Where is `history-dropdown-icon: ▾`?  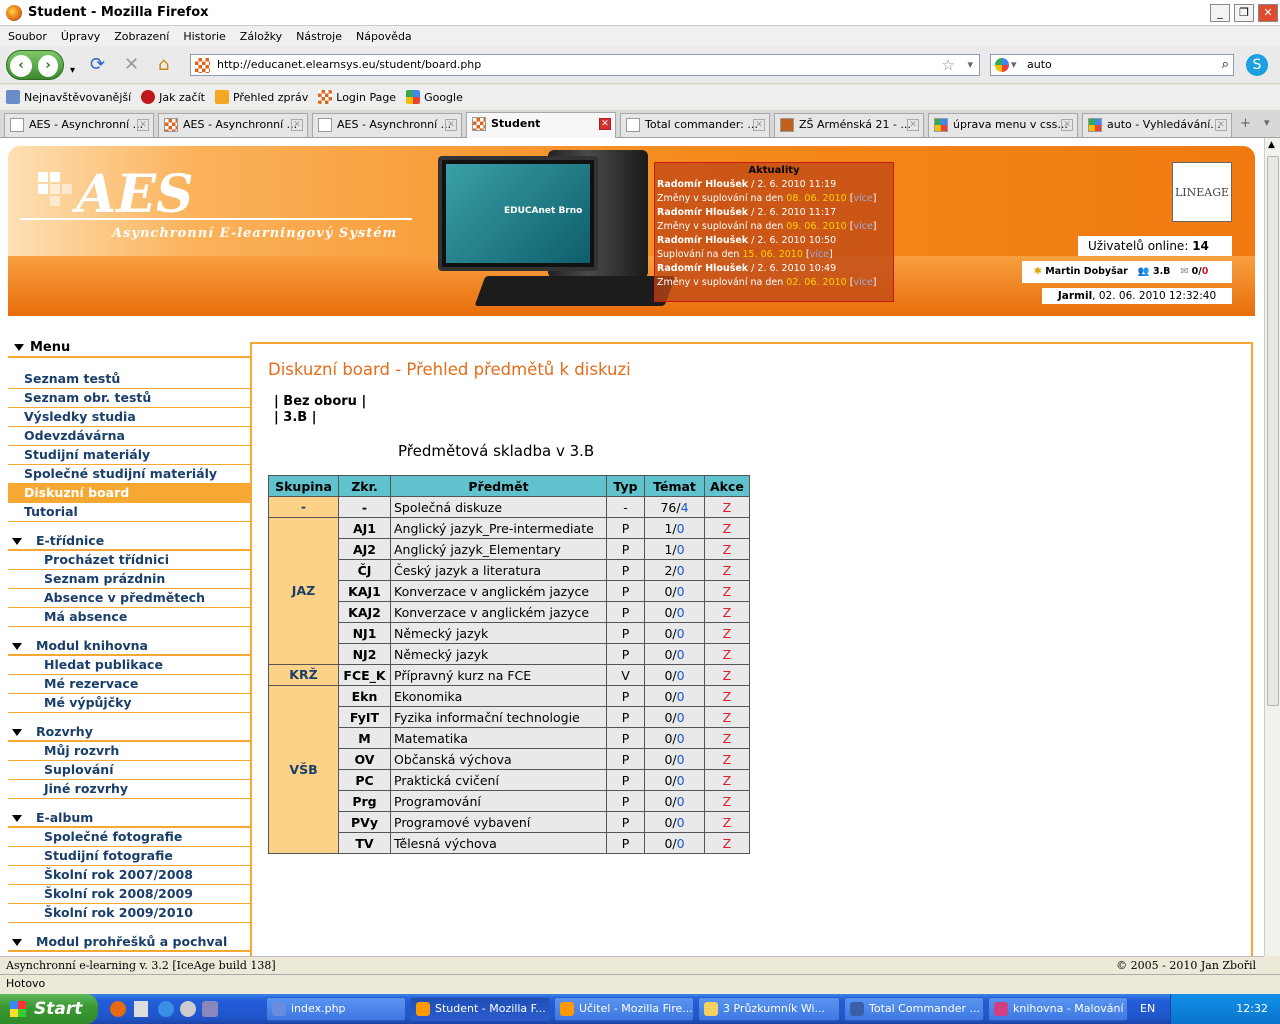 history-dropdown-icon: ▾ is located at coordinates (72, 71).